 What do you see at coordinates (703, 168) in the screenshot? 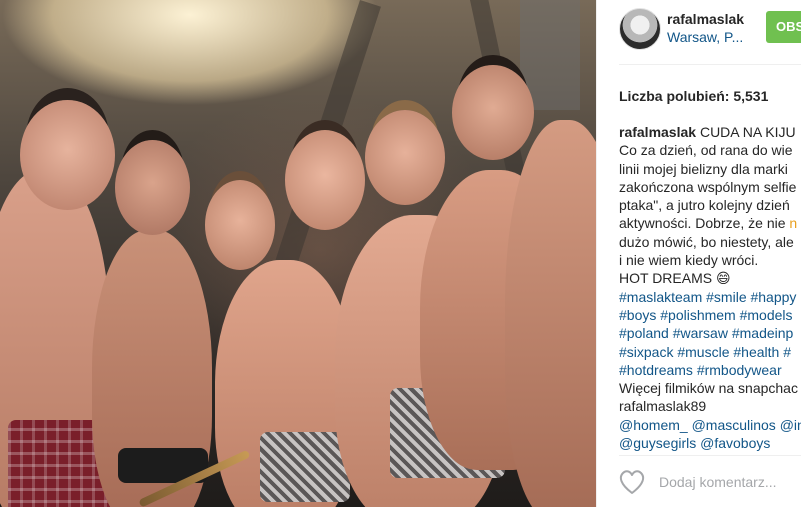
I see `caption-line: linii mojej bielizny dla marki` at bounding box center [703, 168].